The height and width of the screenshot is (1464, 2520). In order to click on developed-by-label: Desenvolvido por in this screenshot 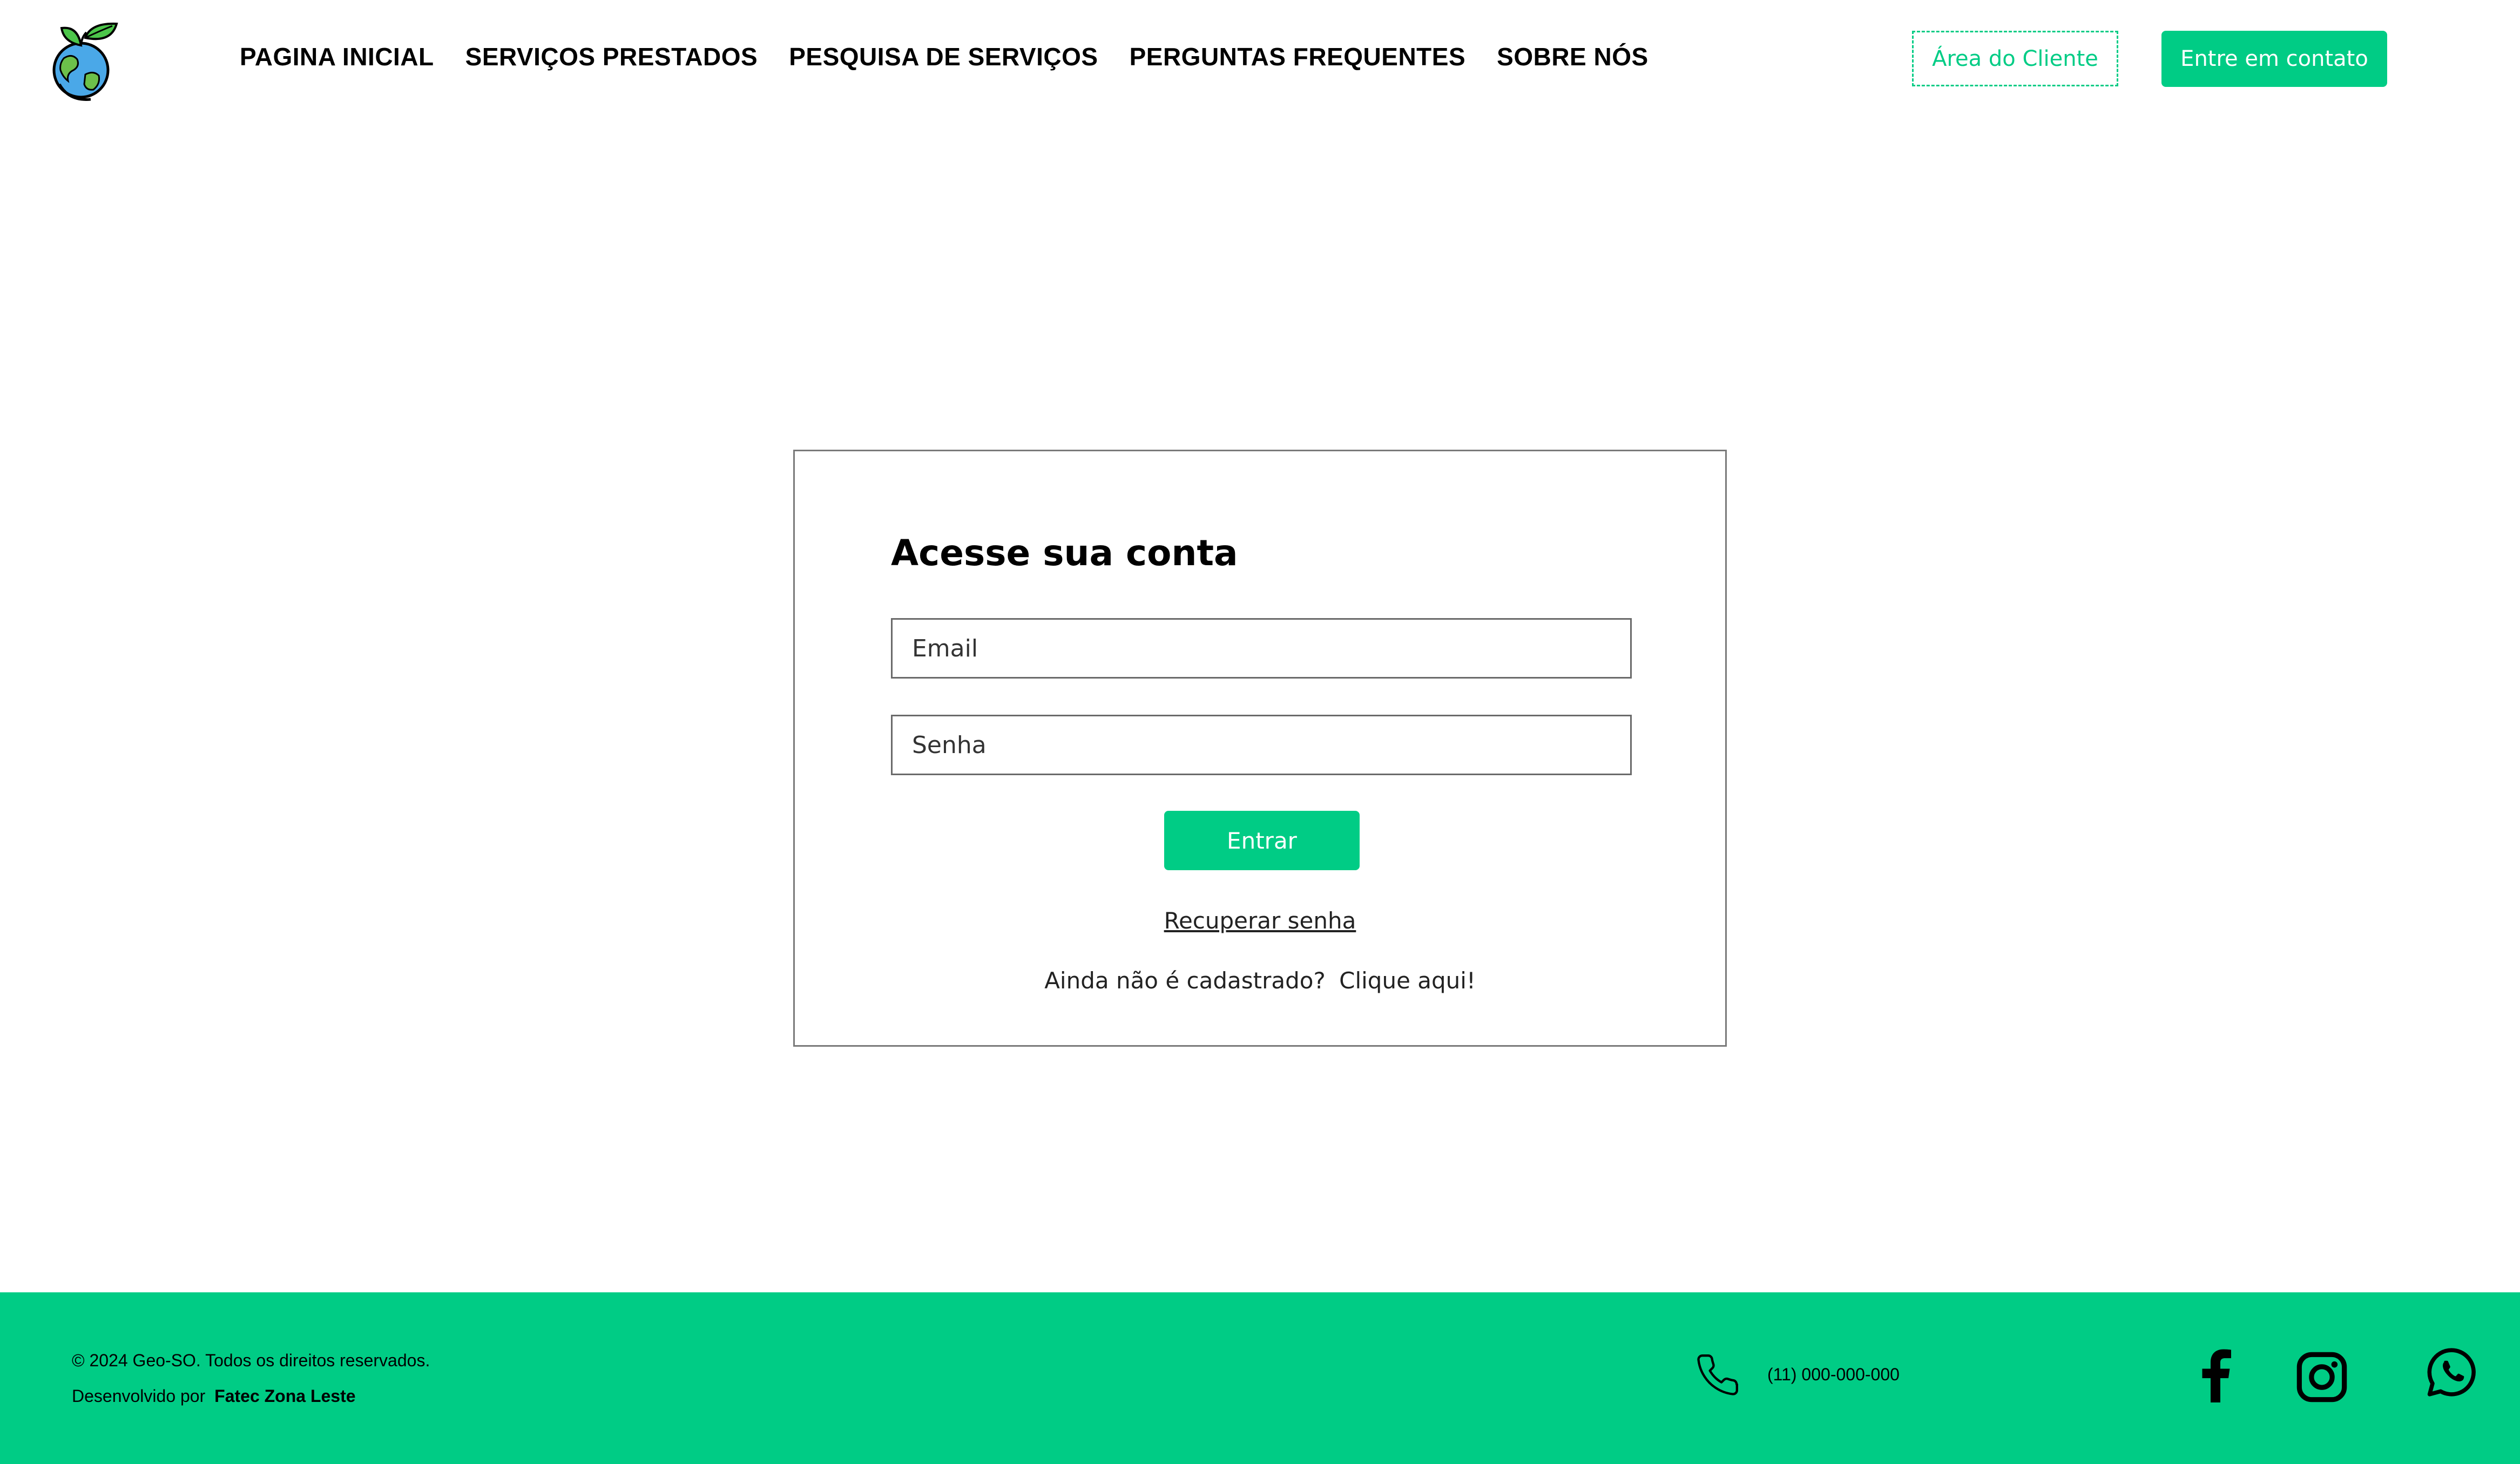, I will do `click(139, 1396)`.